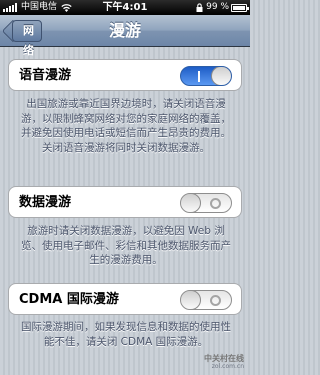 This screenshot has width=320, height=375. Describe the element at coordinates (217, 7) in the screenshot. I see `battery-percent: 99 %` at that location.